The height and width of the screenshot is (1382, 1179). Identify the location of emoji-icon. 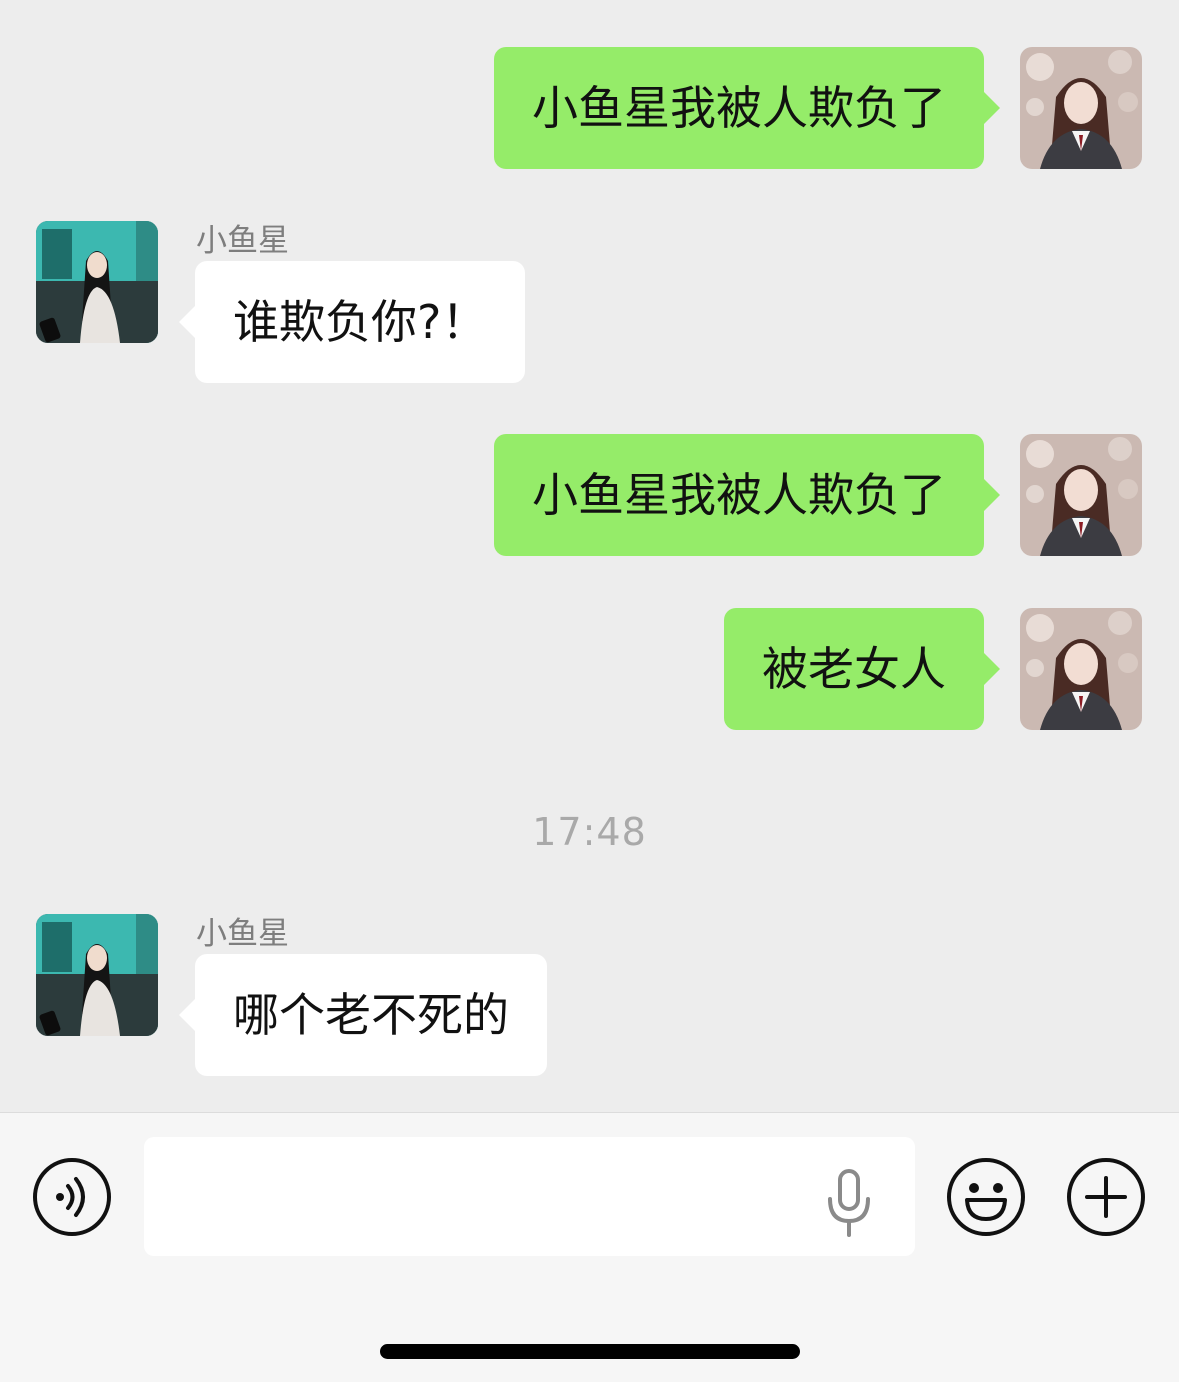
(986, 1197).